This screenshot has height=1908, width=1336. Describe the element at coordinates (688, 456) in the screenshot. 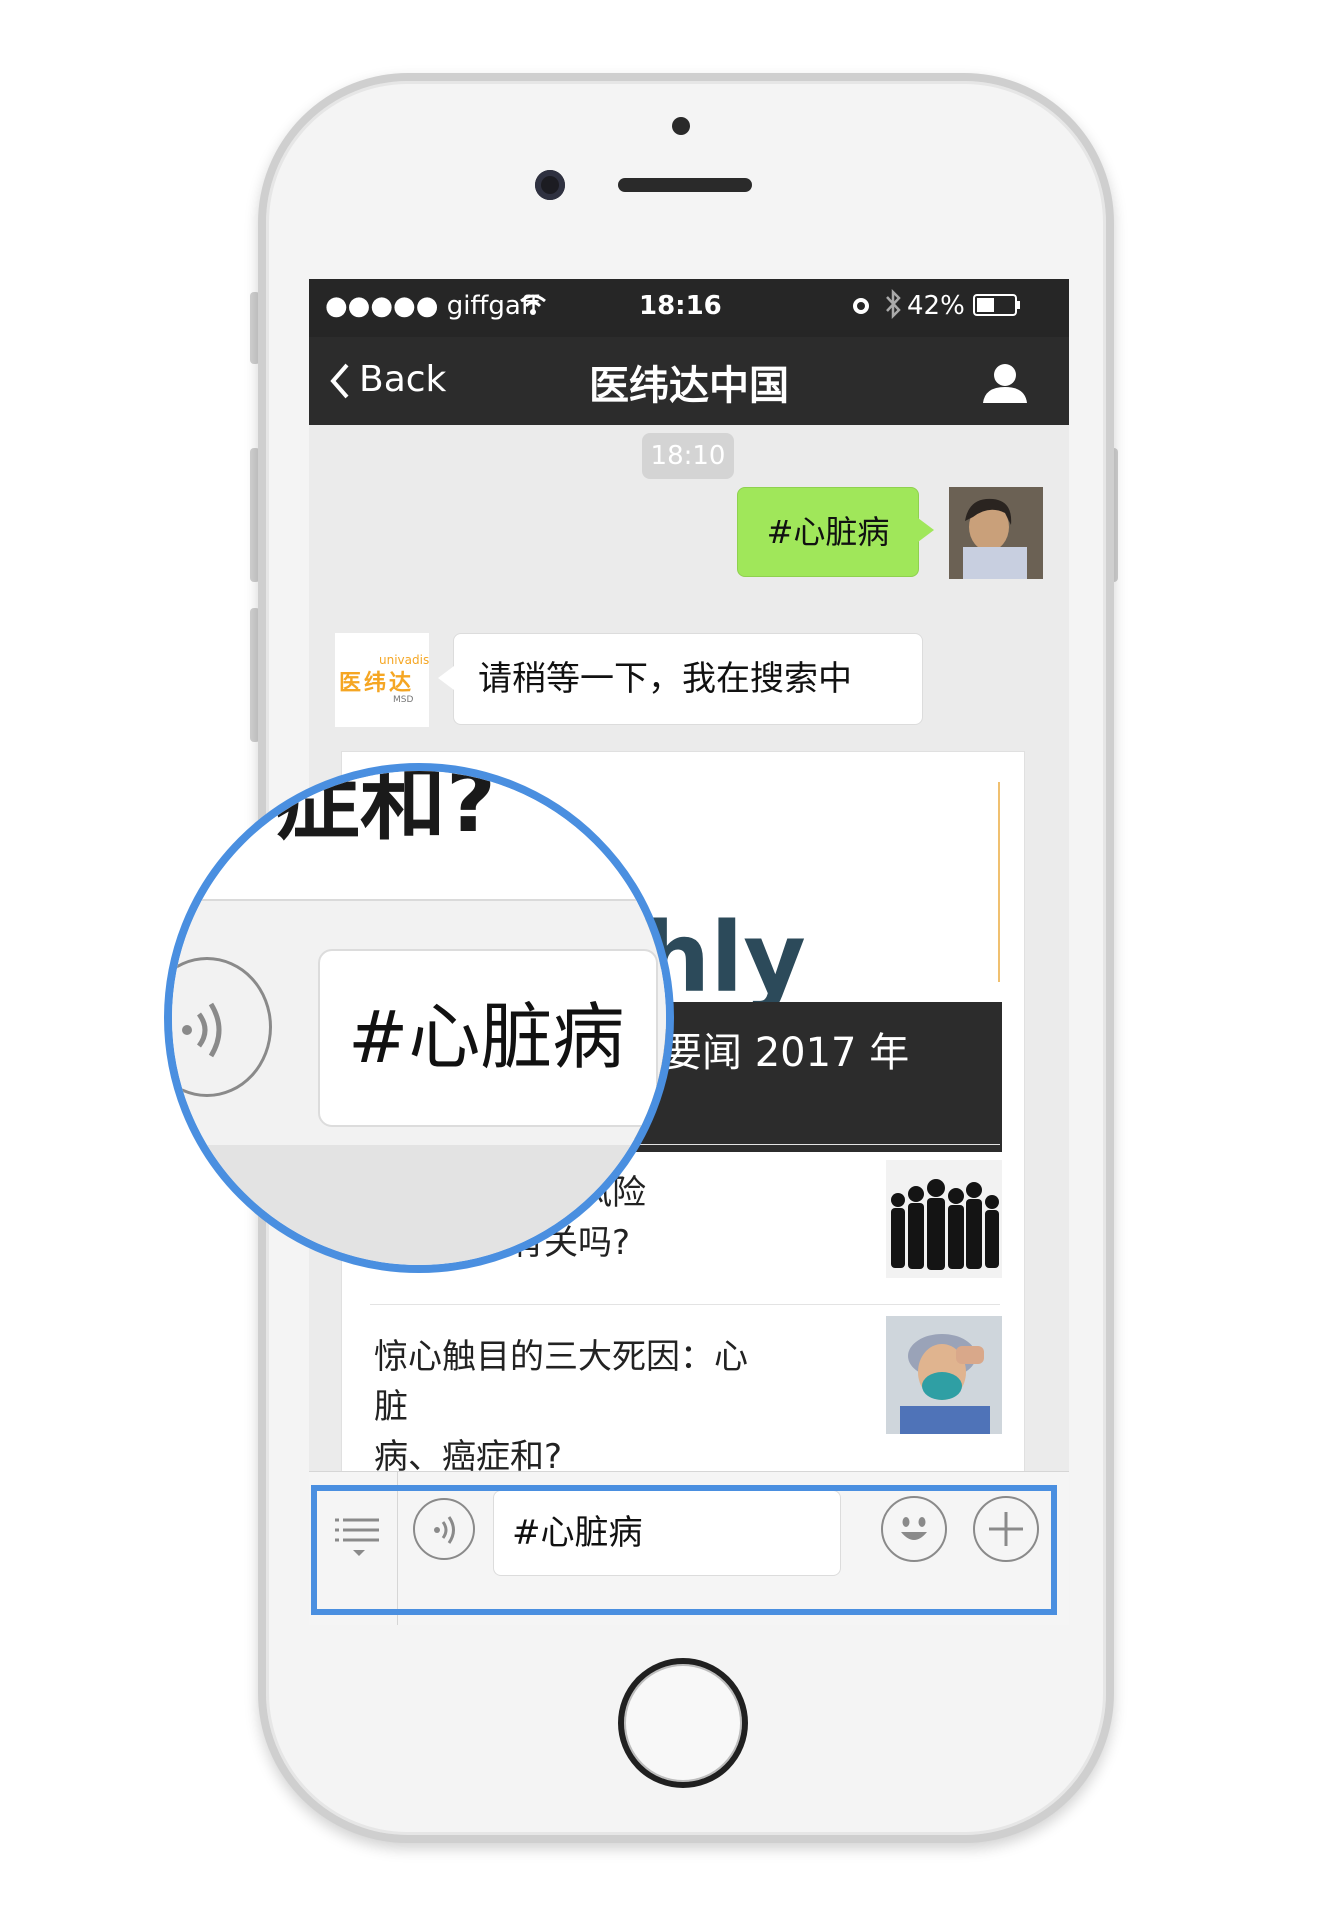

I see `timestamp-pill: 18:10` at that location.